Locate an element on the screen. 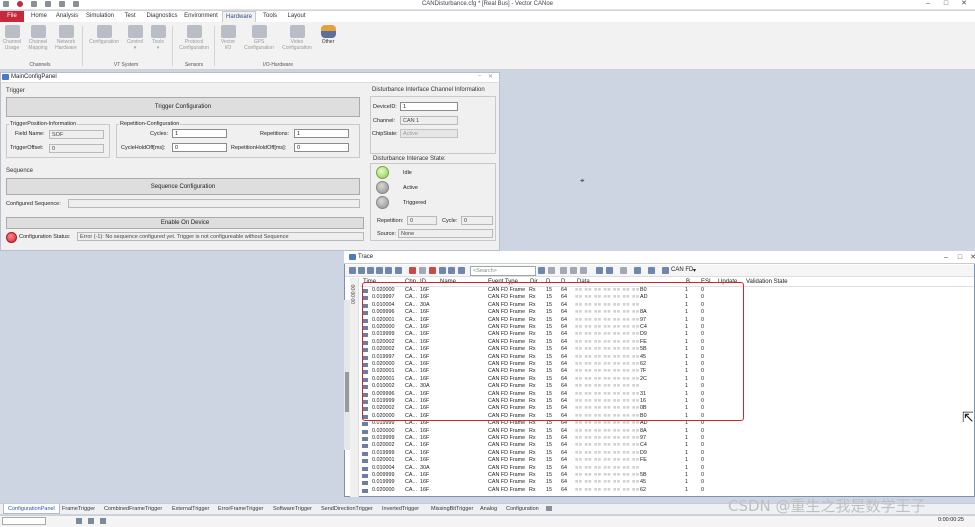  tab-send-direction-trigger: SendDirectionTrigger is located at coordinates (347, 509).